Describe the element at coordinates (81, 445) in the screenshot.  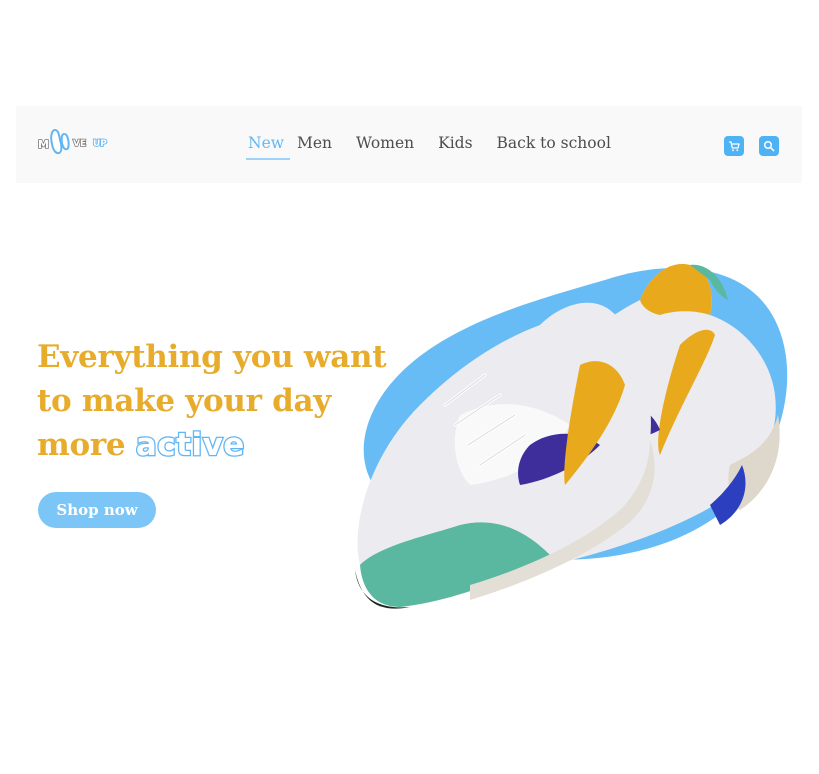
I see `hero-headline-prefix: more` at that location.